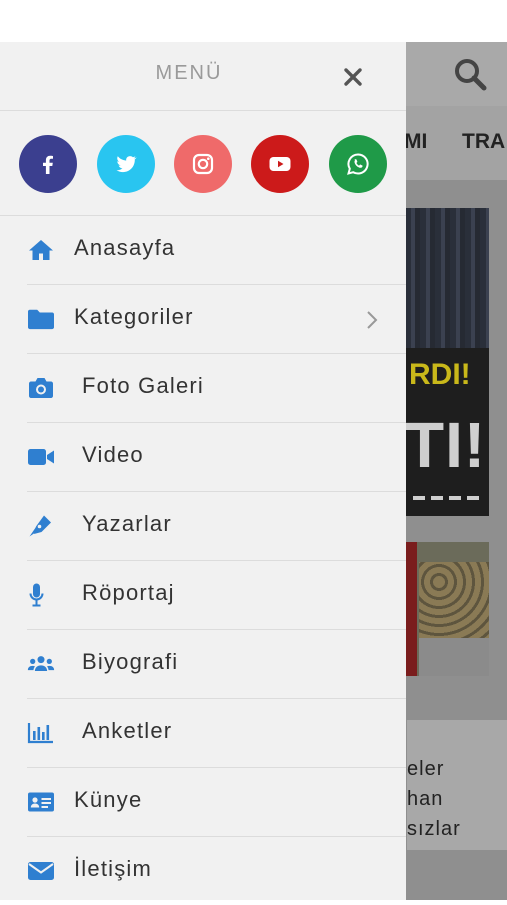  What do you see at coordinates (216, 388) in the screenshot?
I see `menu-item-foto-galeri: Foto Galeri` at bounding box center [216, 388].